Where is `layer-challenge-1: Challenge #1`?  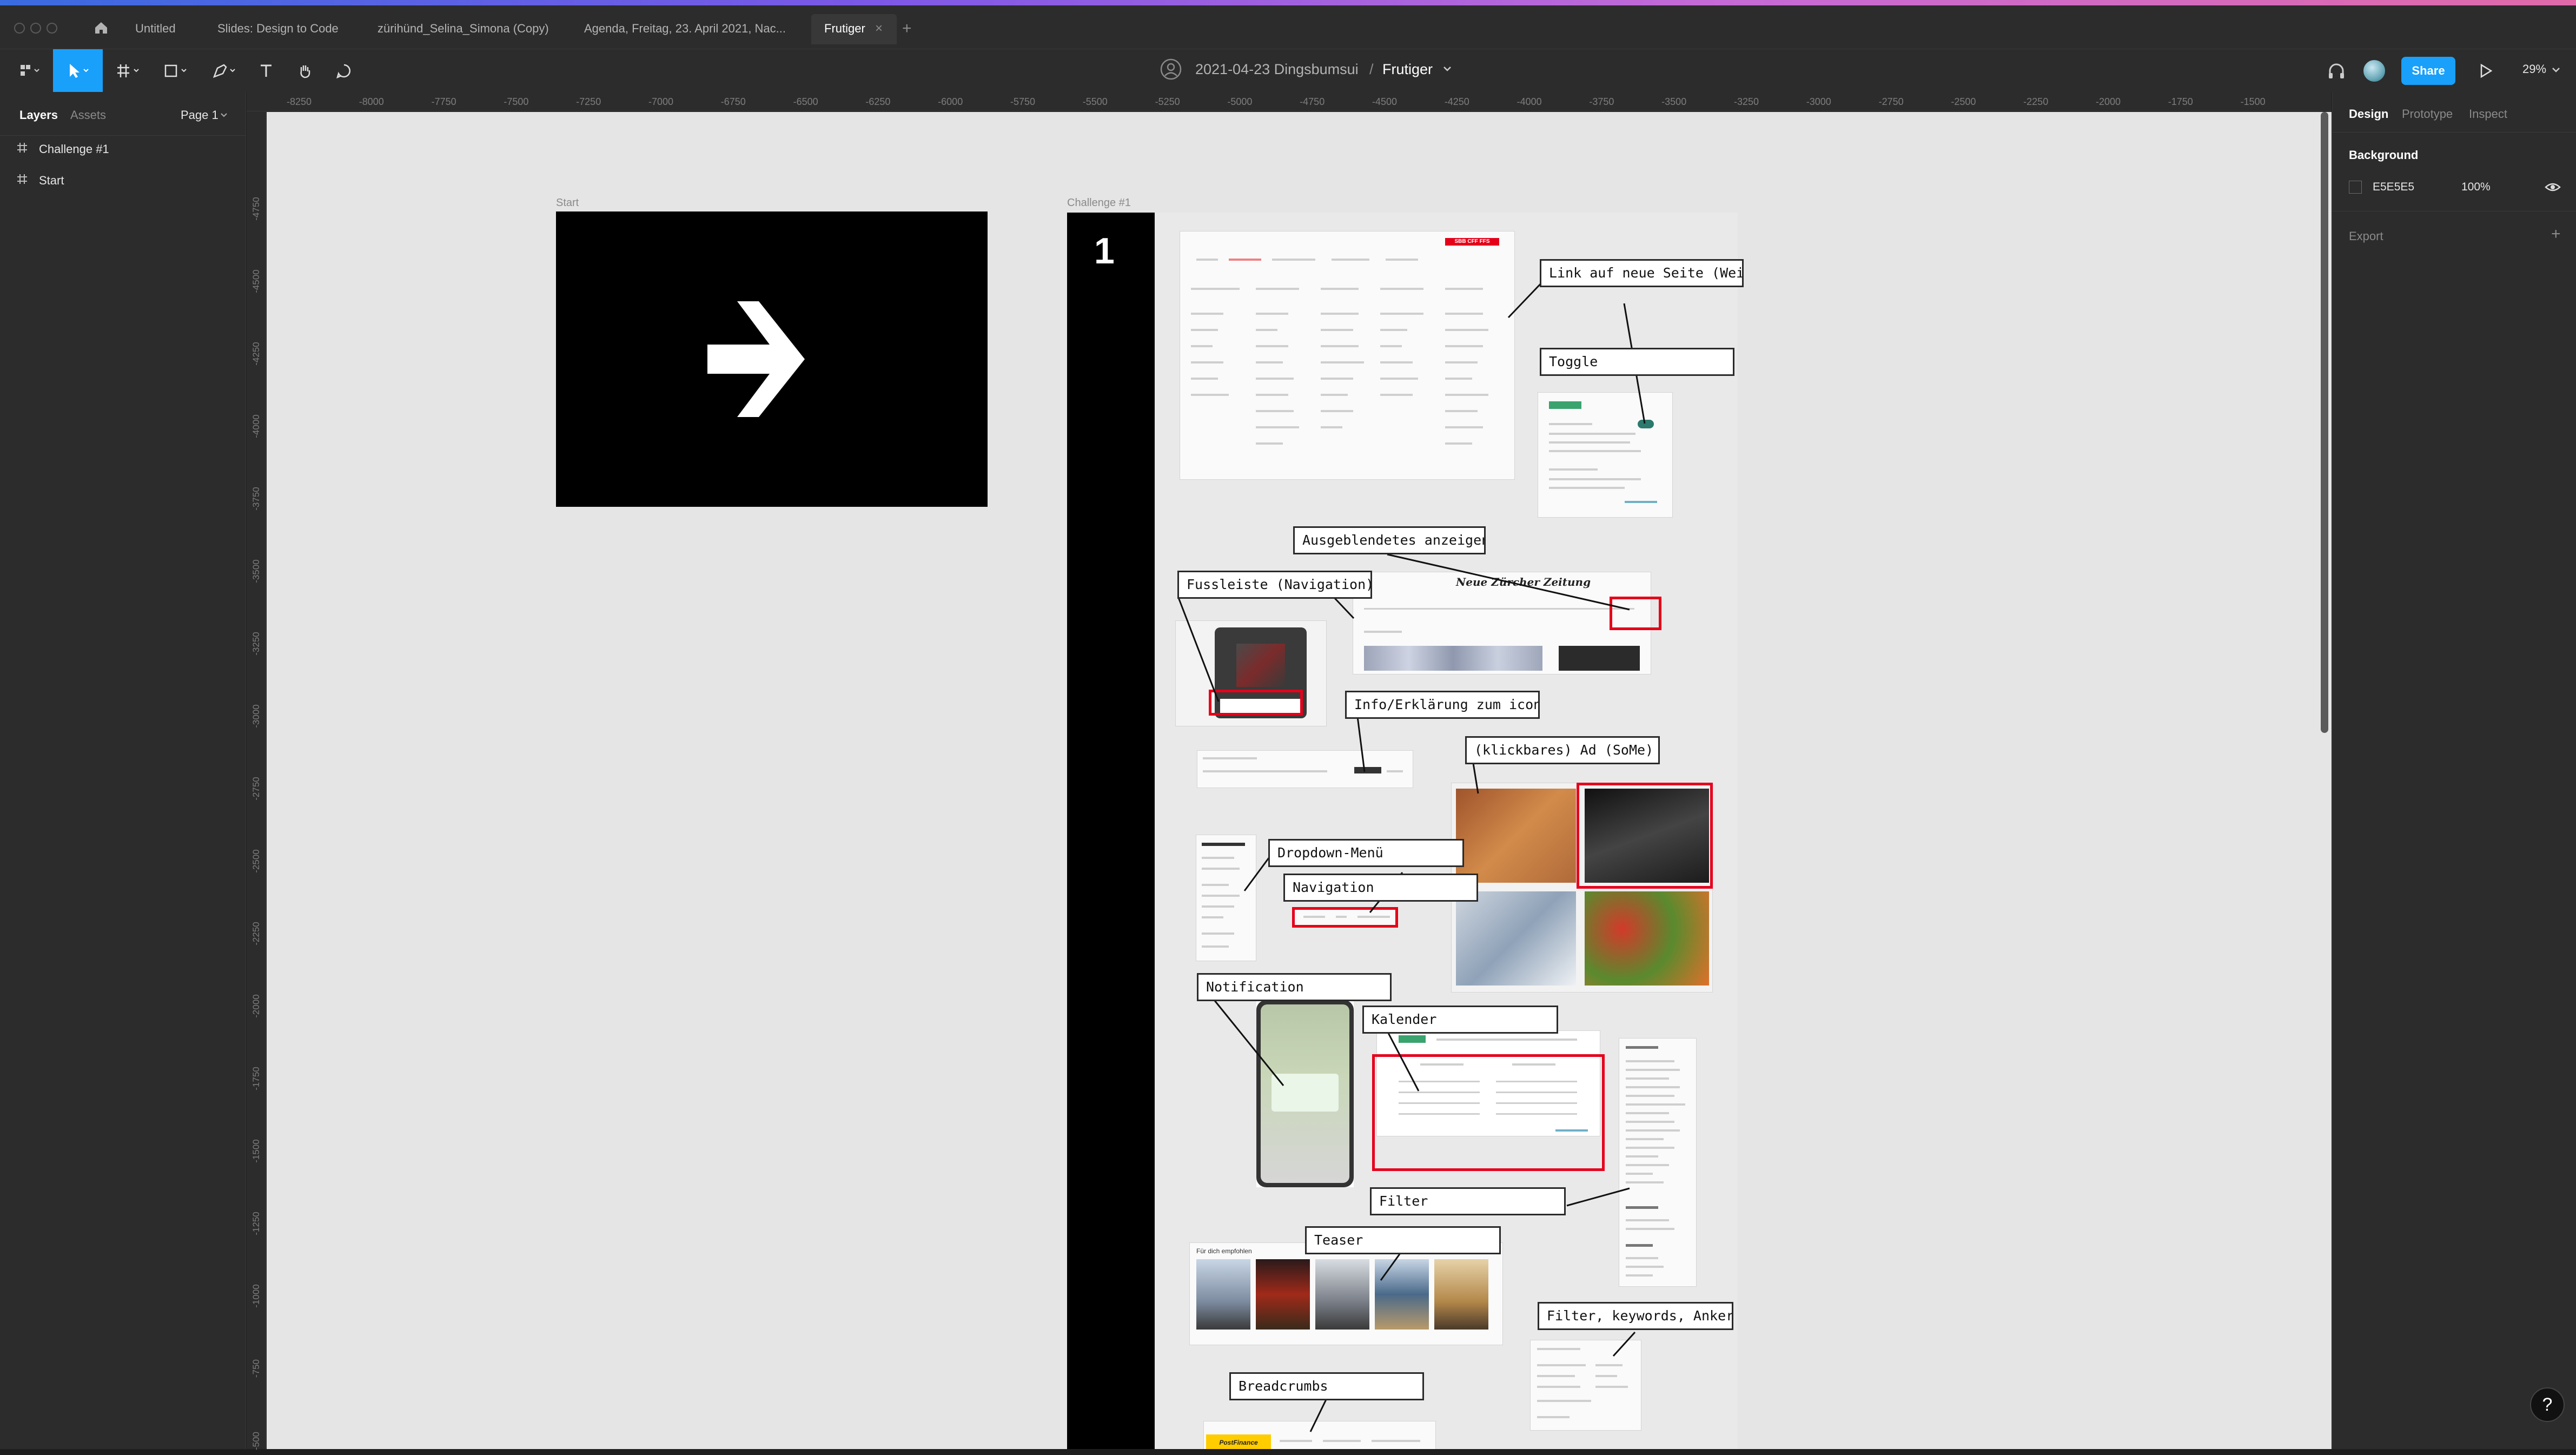
layer-challenge-1: Challenge #1 is located at coordinates (63, 149).